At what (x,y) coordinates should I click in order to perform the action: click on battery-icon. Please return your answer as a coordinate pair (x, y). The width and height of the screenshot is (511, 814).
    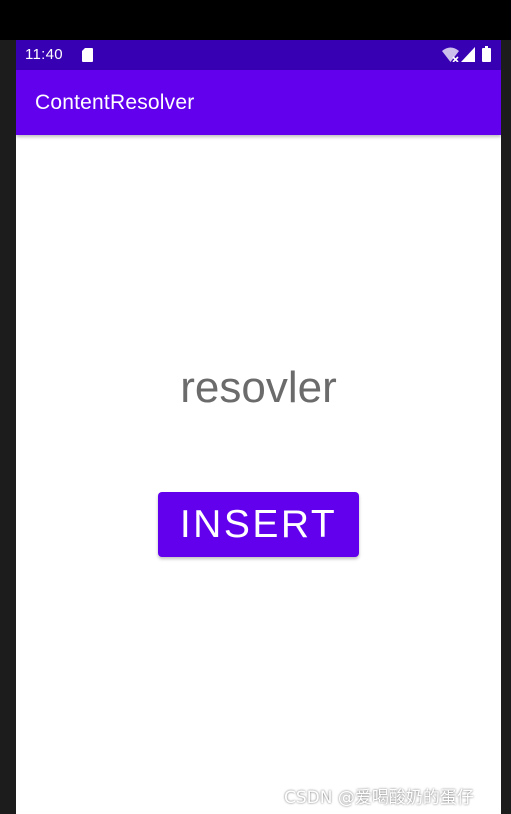
    Looking at the image, I should click on (486, 54).